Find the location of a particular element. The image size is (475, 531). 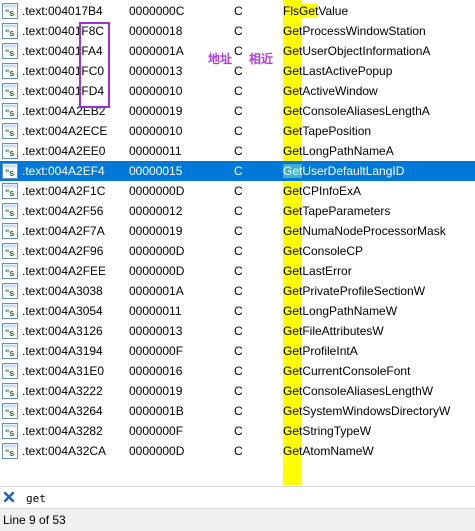

address-cell: .text:004A3194 is located at coordinates (62, 351).